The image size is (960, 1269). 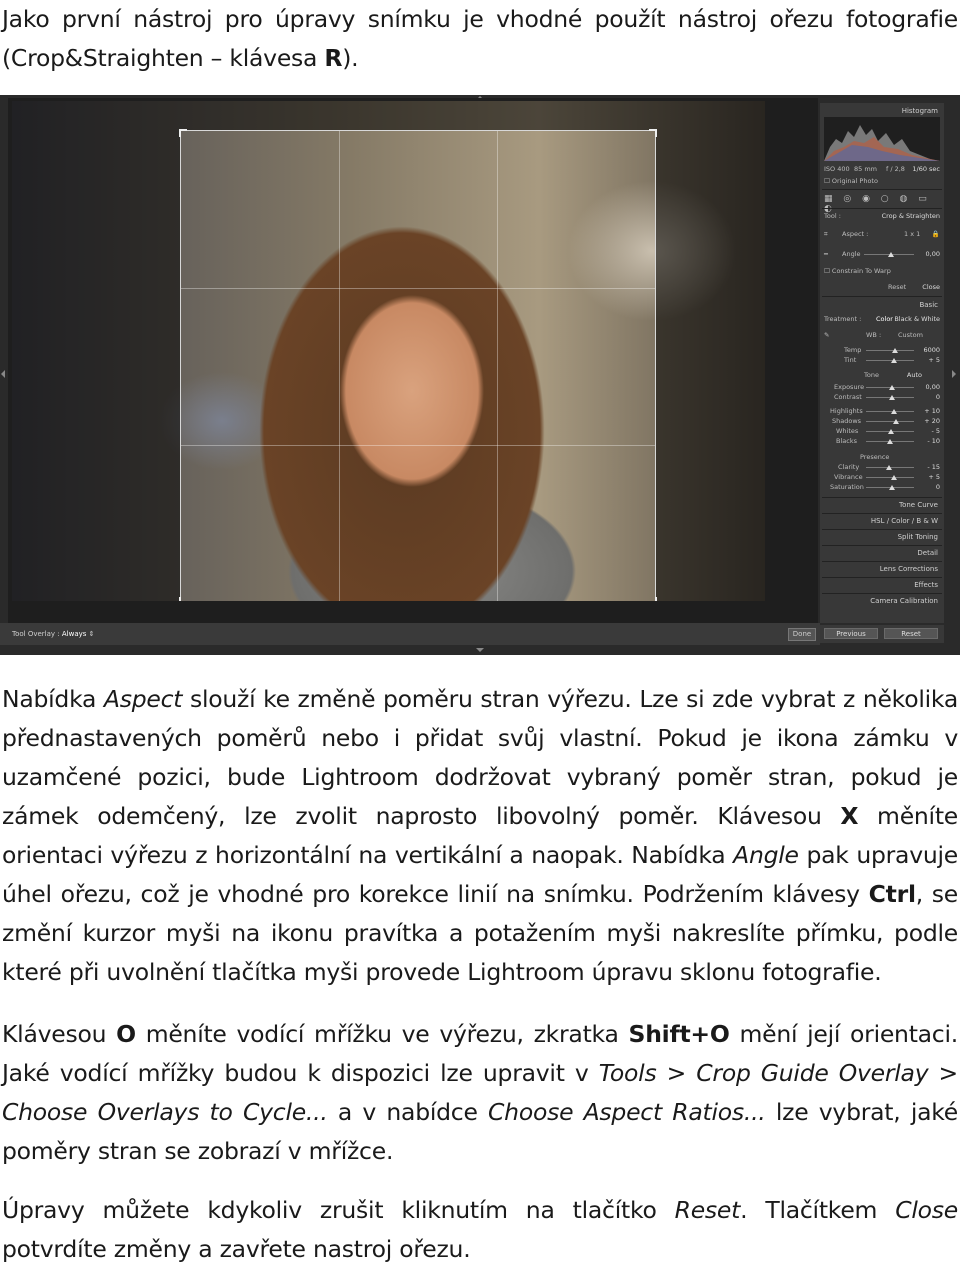 What do you see at coordinates (936, 234) in the screenshot?
I see `lock-icon: 🔒` at bounding box center [936, 234].